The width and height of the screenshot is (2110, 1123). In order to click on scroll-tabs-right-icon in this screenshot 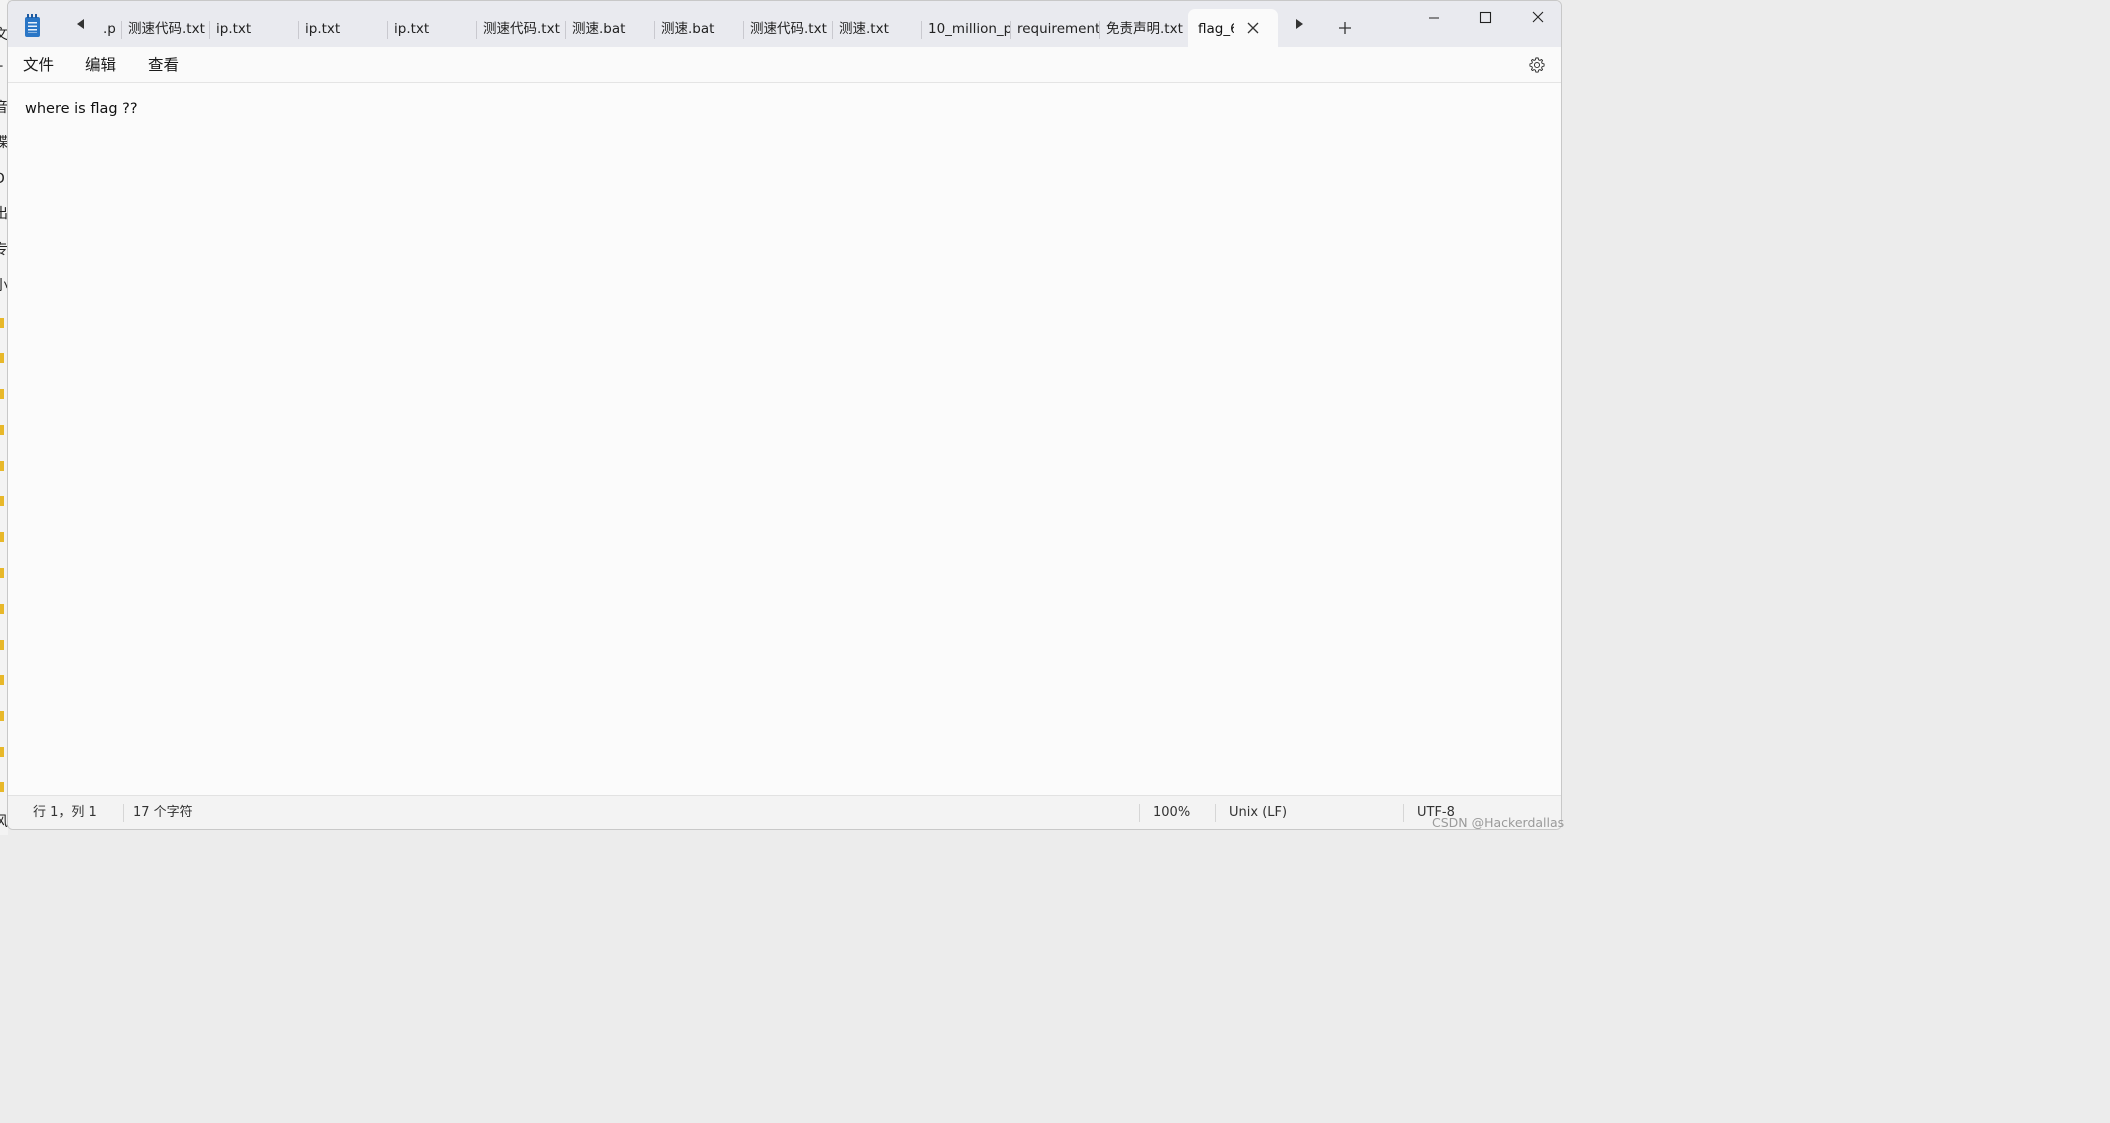, I will do `click(1299, 24)`.